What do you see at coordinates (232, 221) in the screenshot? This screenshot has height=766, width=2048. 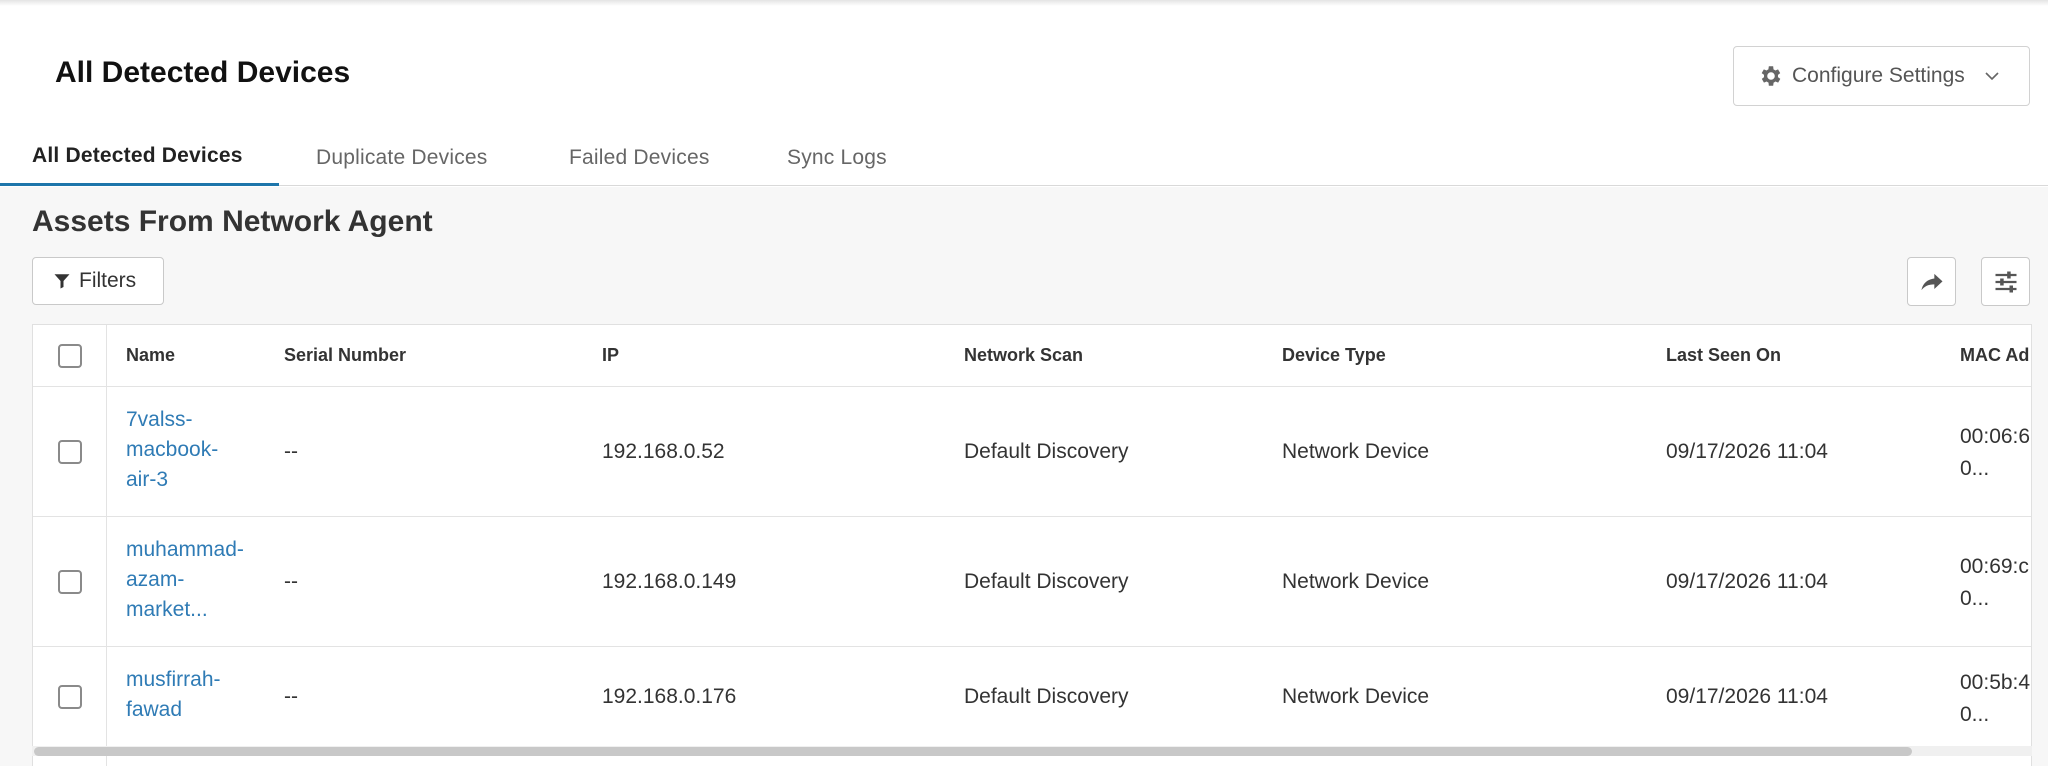 I see `section-title: Assets From Network Agent` at bounding box center [232, 221].